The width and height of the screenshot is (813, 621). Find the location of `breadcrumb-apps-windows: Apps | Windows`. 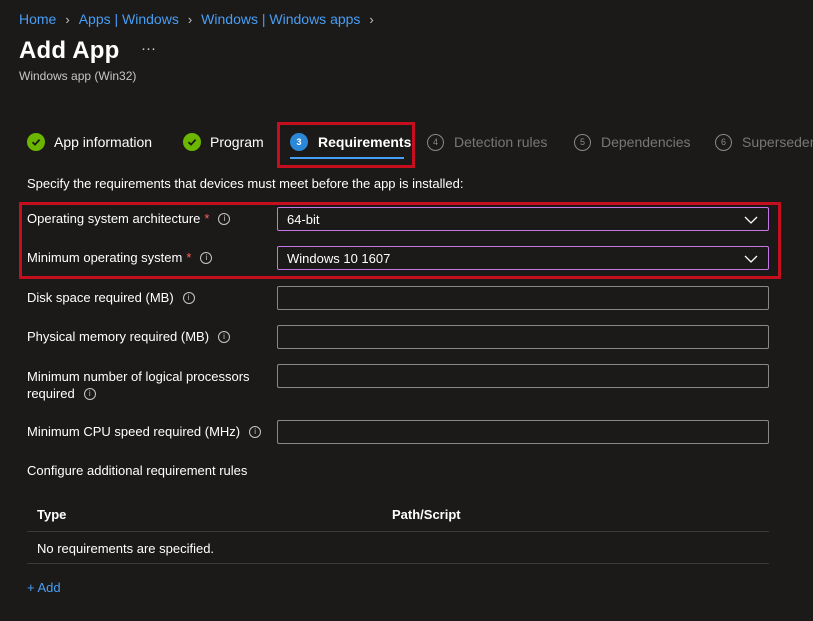

breadcrumb-apps-windows: Apps | Windows is located at coordinates (129, 19).